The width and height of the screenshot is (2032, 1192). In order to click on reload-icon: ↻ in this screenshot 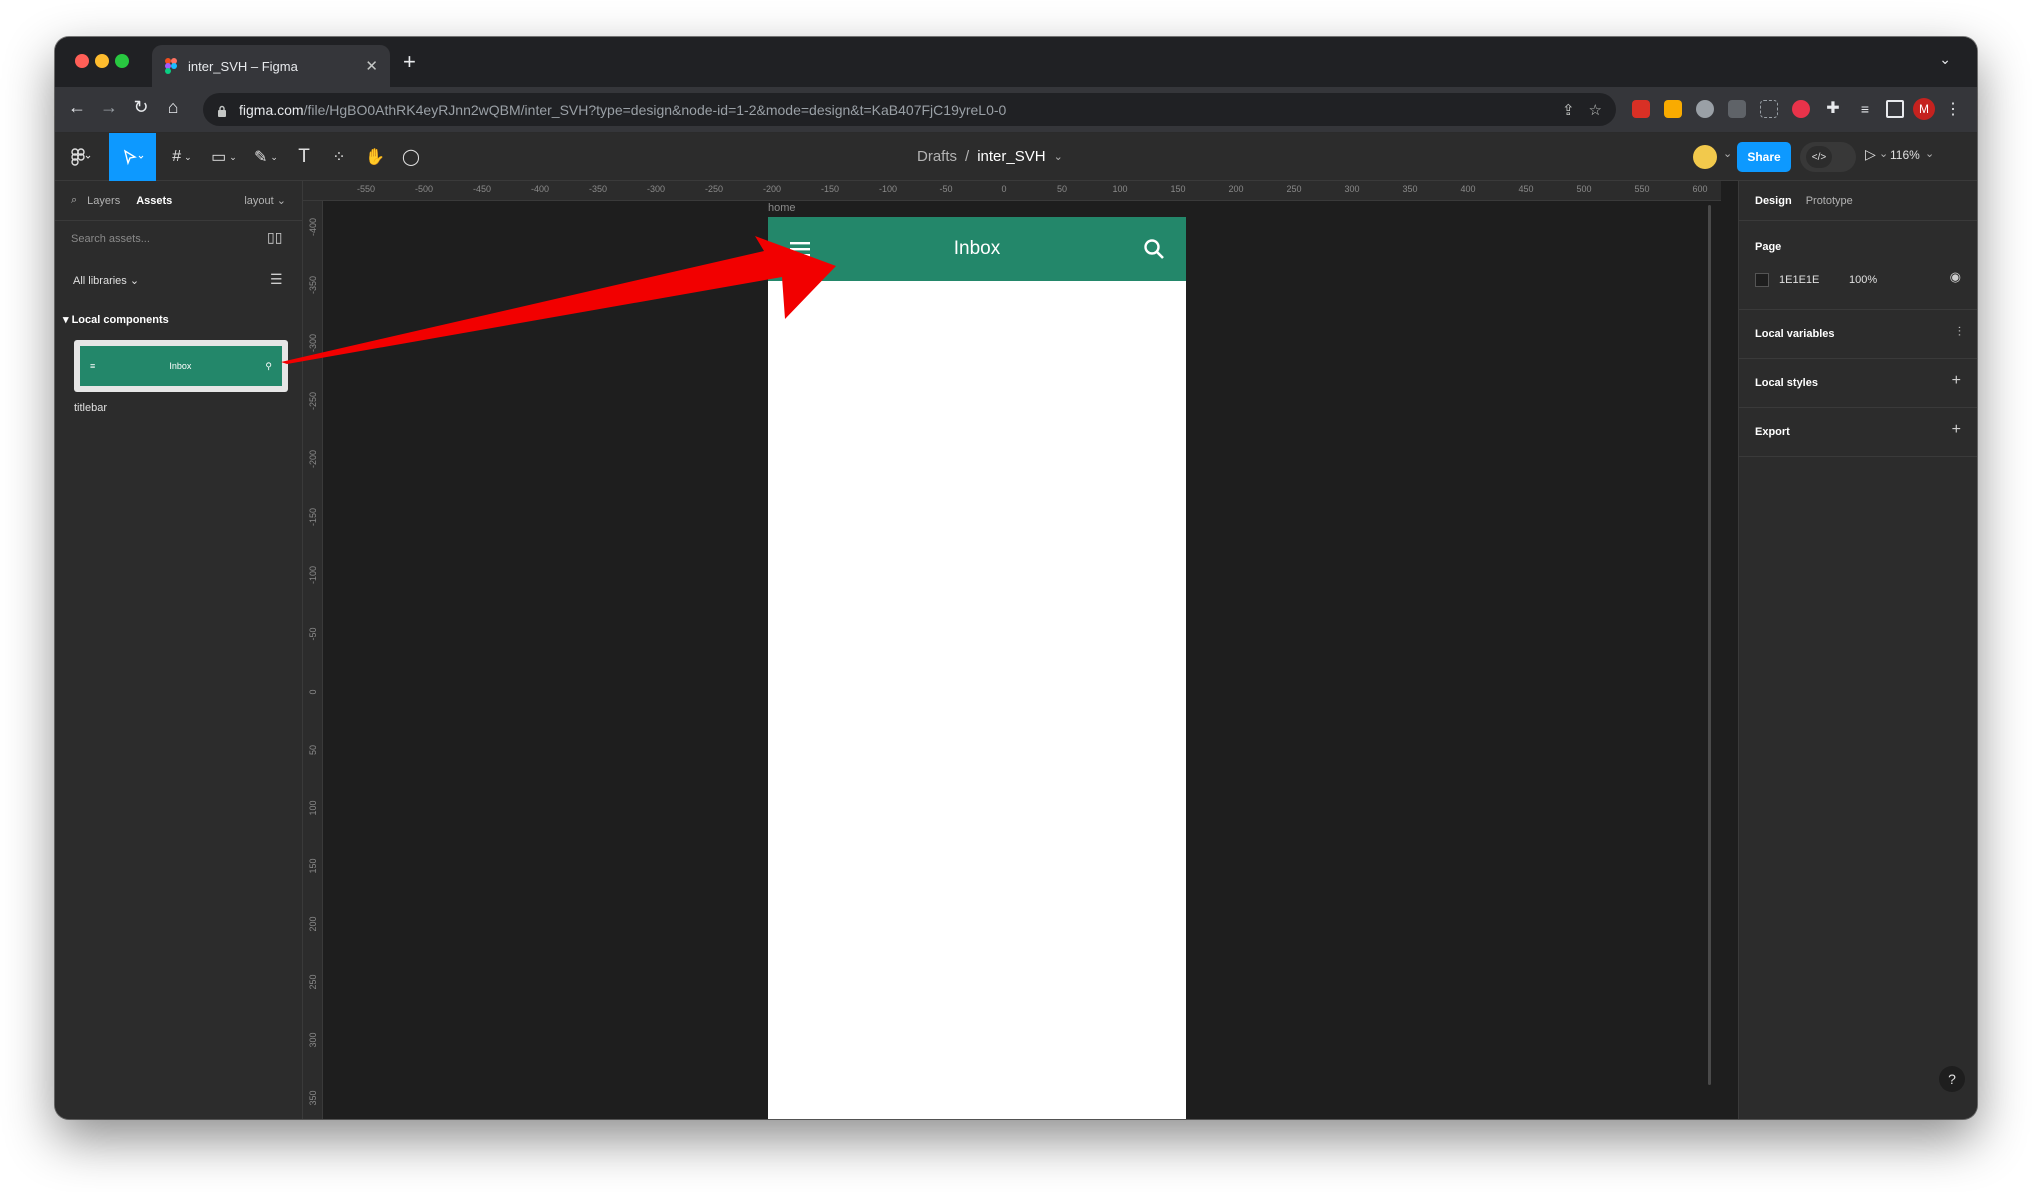, I will do `click(141, 107)`.